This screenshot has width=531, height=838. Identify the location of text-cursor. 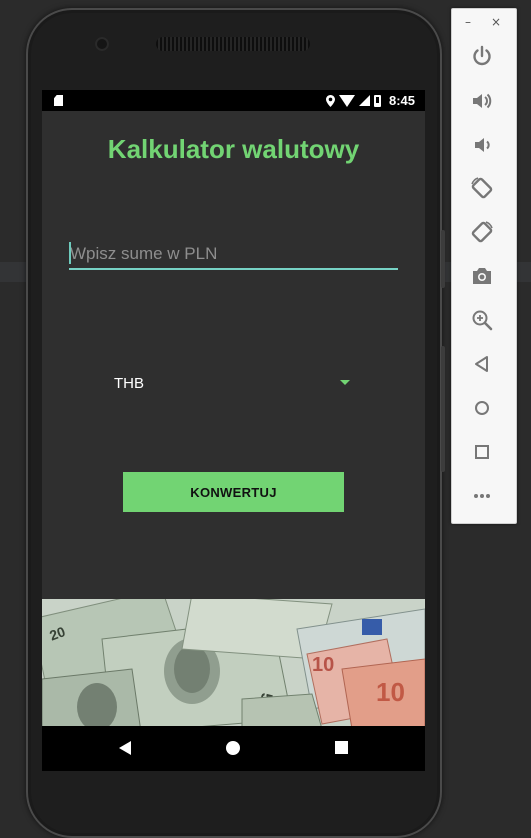
(70, 253).